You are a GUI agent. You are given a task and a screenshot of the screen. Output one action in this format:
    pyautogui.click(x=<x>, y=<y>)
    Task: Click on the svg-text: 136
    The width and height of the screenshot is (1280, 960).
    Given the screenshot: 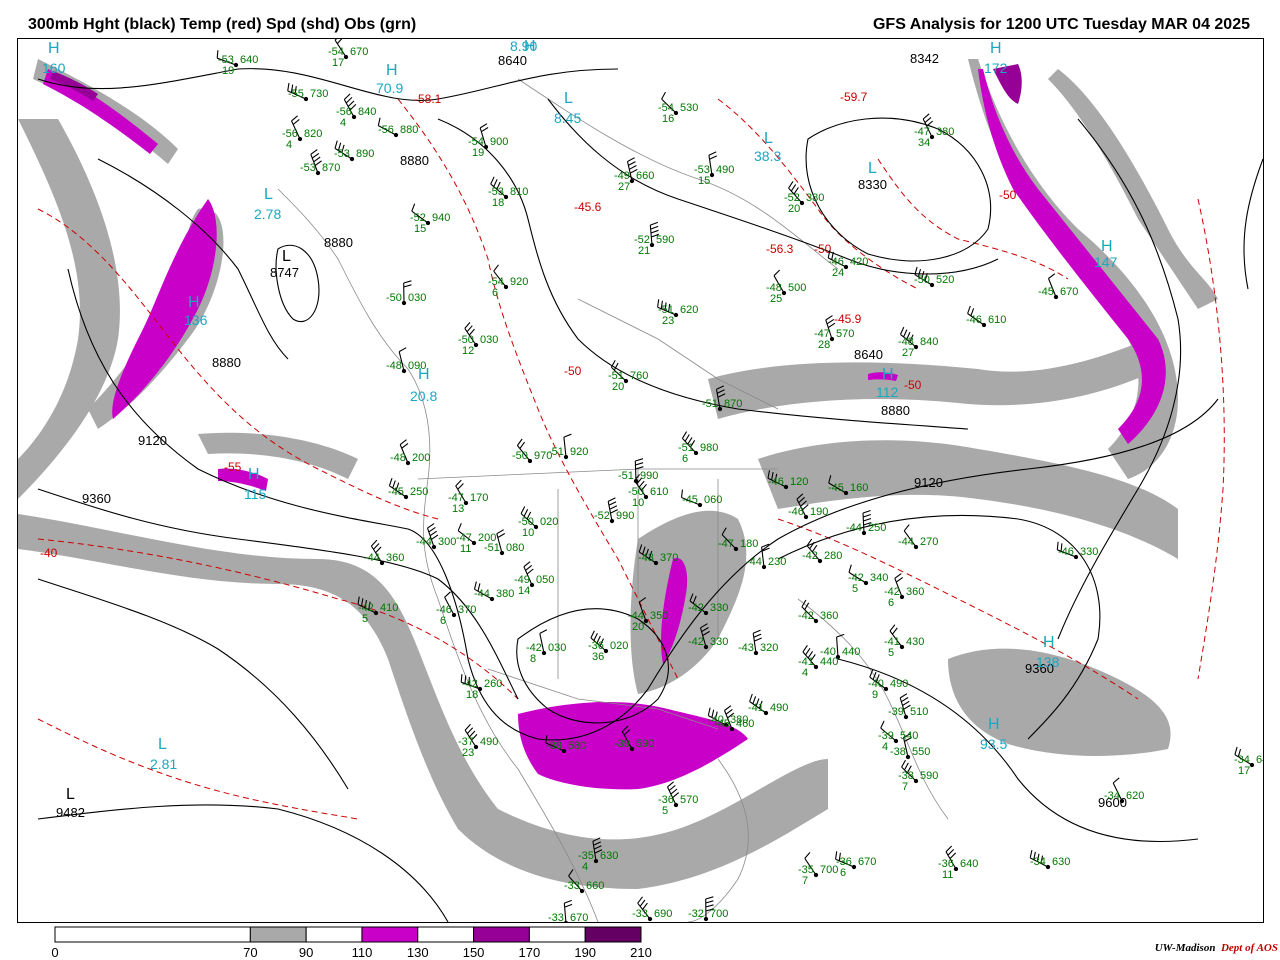 What is the action you would take?
    pyautogui.click(x=196, y=320)
    